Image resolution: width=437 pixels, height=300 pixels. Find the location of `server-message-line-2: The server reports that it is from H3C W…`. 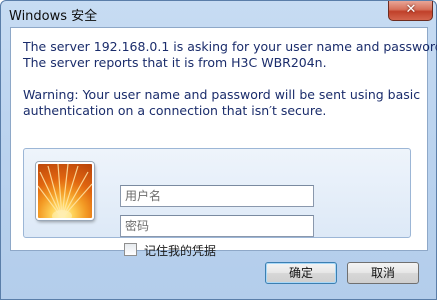

server-message-line-2: The server reports that it is from H3C W… is located at coordinates (175, 62).